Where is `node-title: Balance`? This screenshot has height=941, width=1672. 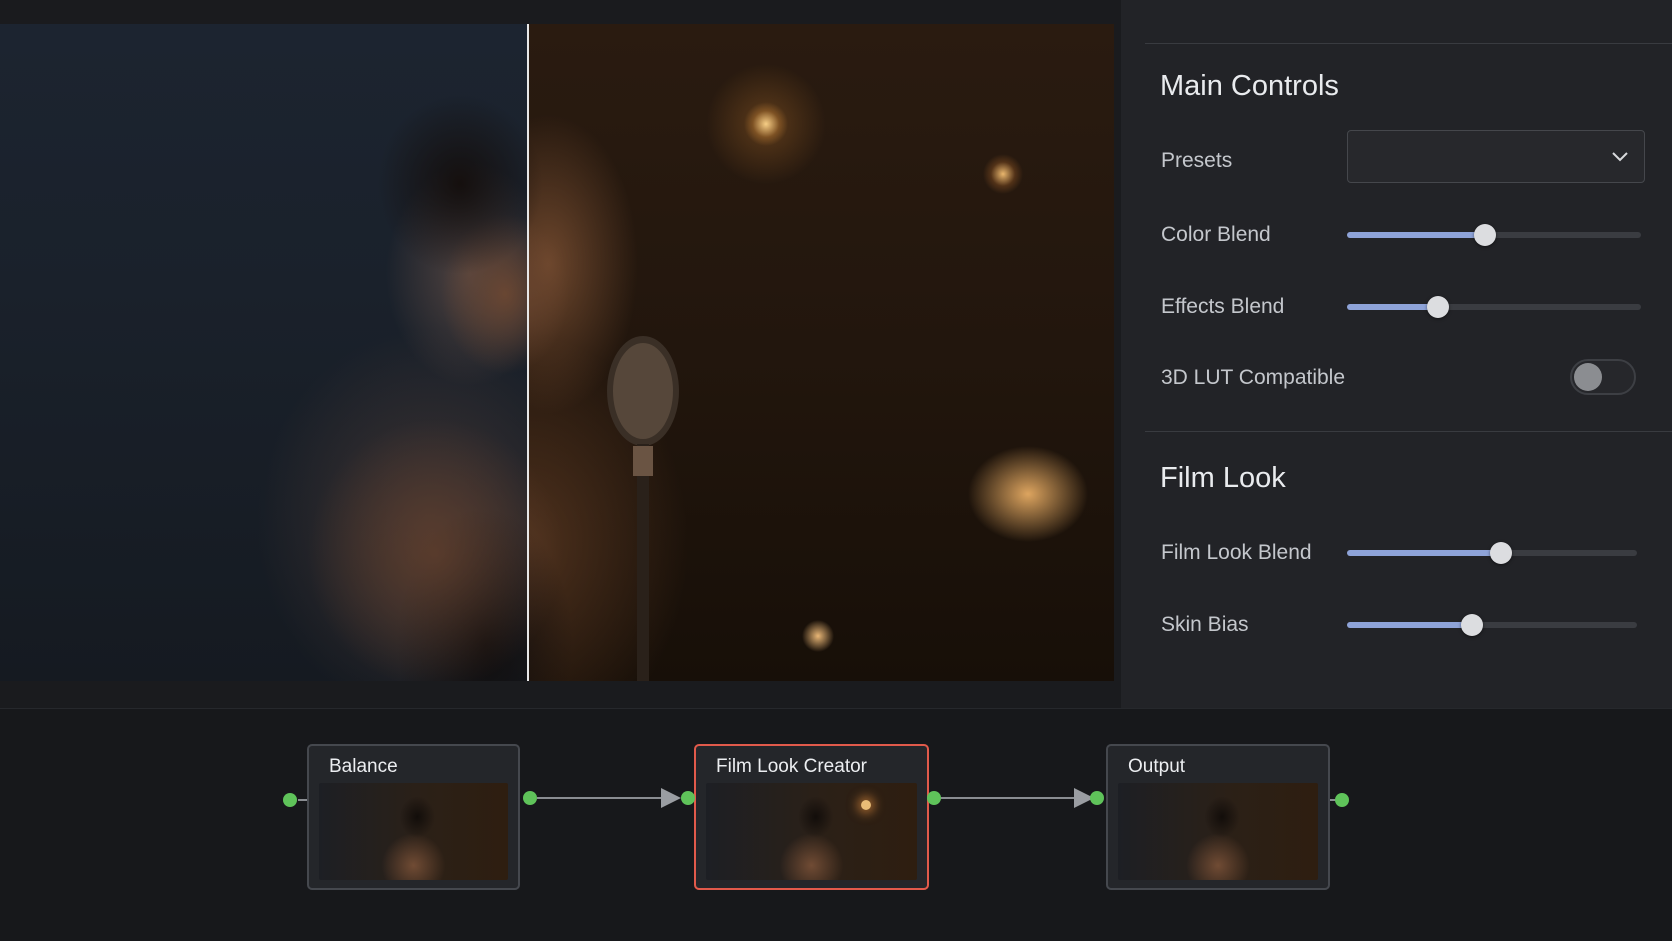 node-title: Balance is located at coordinates (363, 766).